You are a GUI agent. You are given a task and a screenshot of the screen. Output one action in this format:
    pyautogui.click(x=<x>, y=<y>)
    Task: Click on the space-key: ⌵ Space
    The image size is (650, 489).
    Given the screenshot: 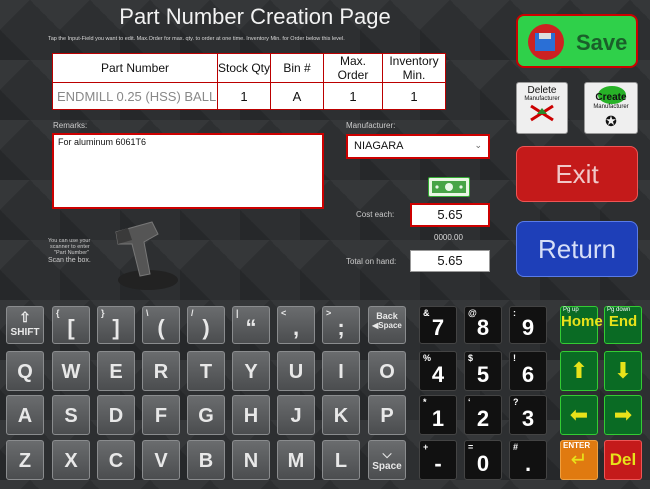 What is the action you would take?
    pyautogui.click(x=387, y=460)
    